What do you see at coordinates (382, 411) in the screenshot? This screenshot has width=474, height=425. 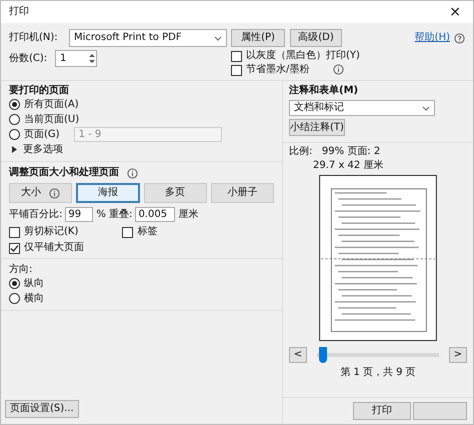 I see `print-button: 打印` at bounding box center [382, 411].